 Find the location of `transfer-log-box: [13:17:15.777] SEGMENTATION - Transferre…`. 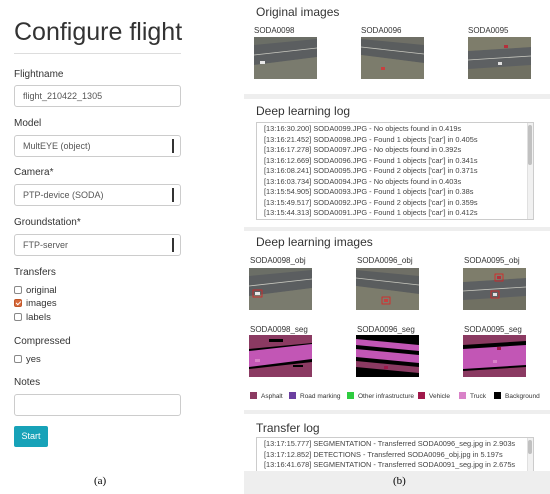

transfer-log-box: [13:17:15.777] SEGMENTATION - Transferre… is located at coordinates (395, 454).